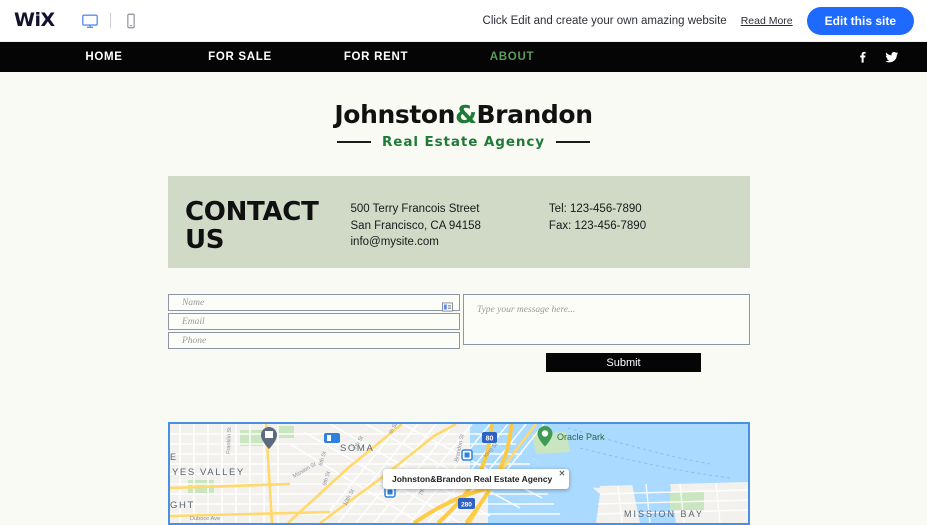  Describe the element at coordinates (90, 21) in the screenshot. I see `desktop-monitor-icon` at that location.